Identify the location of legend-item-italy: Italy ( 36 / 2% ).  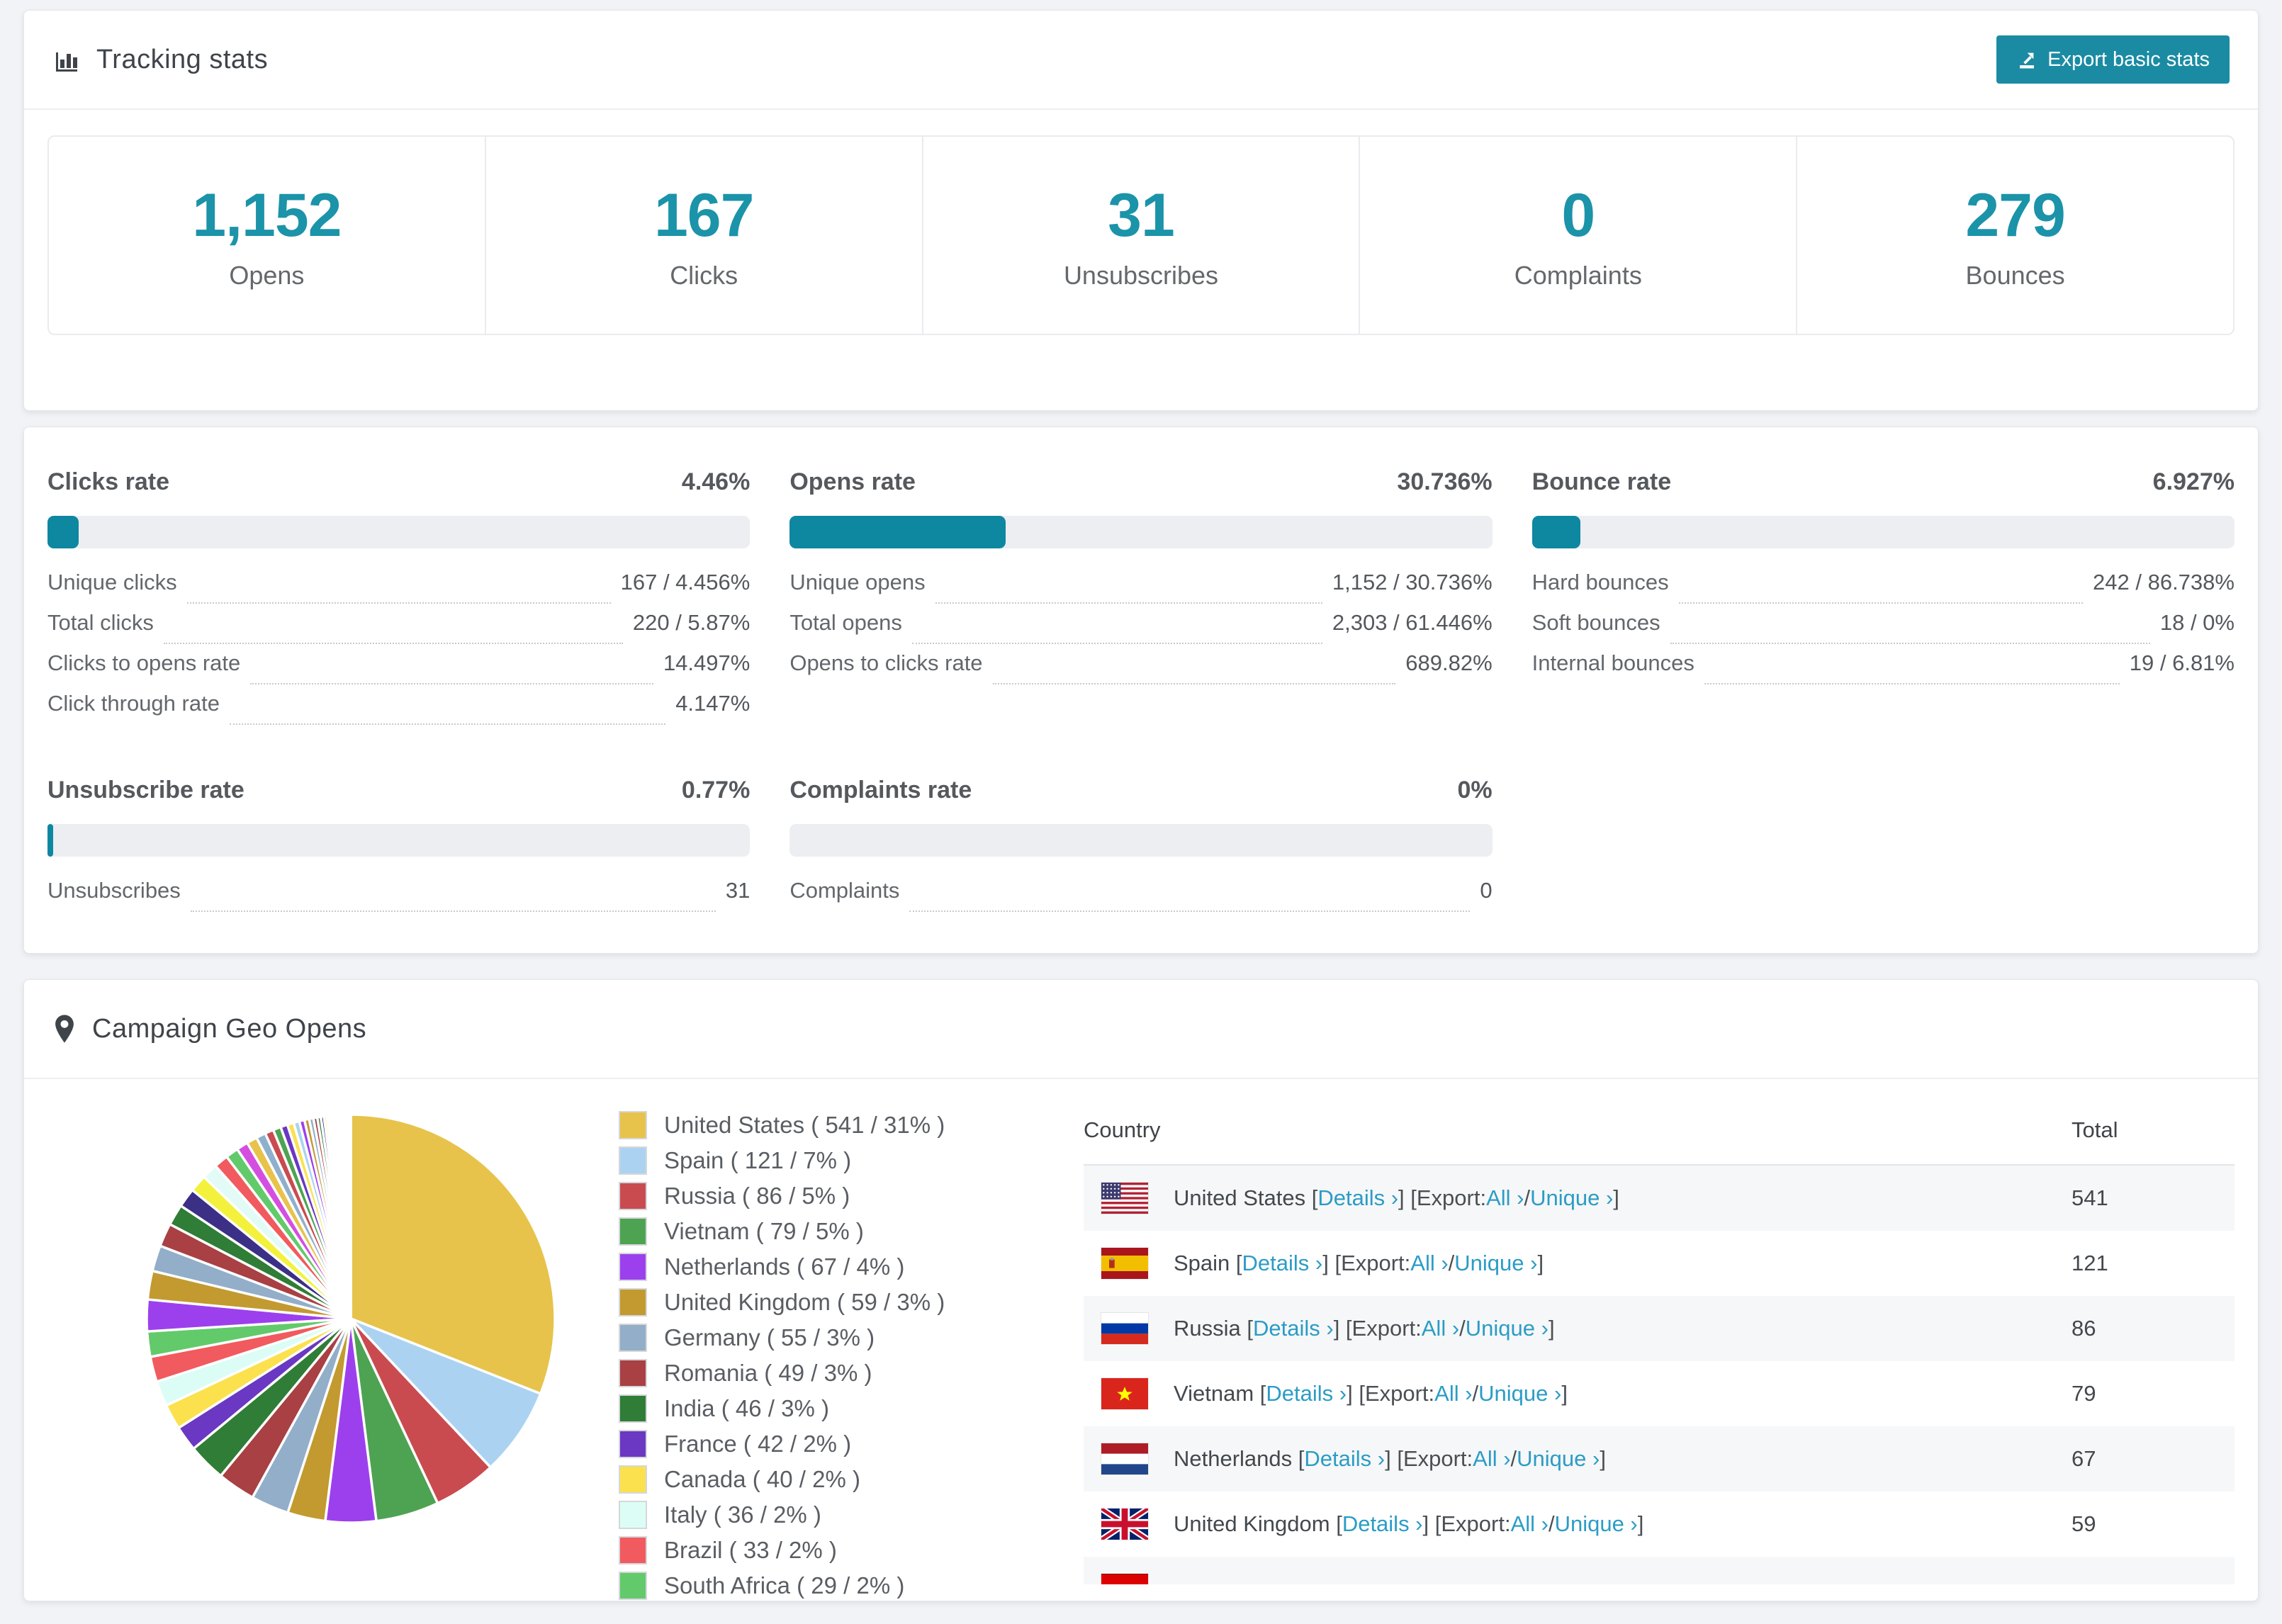
(817, 1515).